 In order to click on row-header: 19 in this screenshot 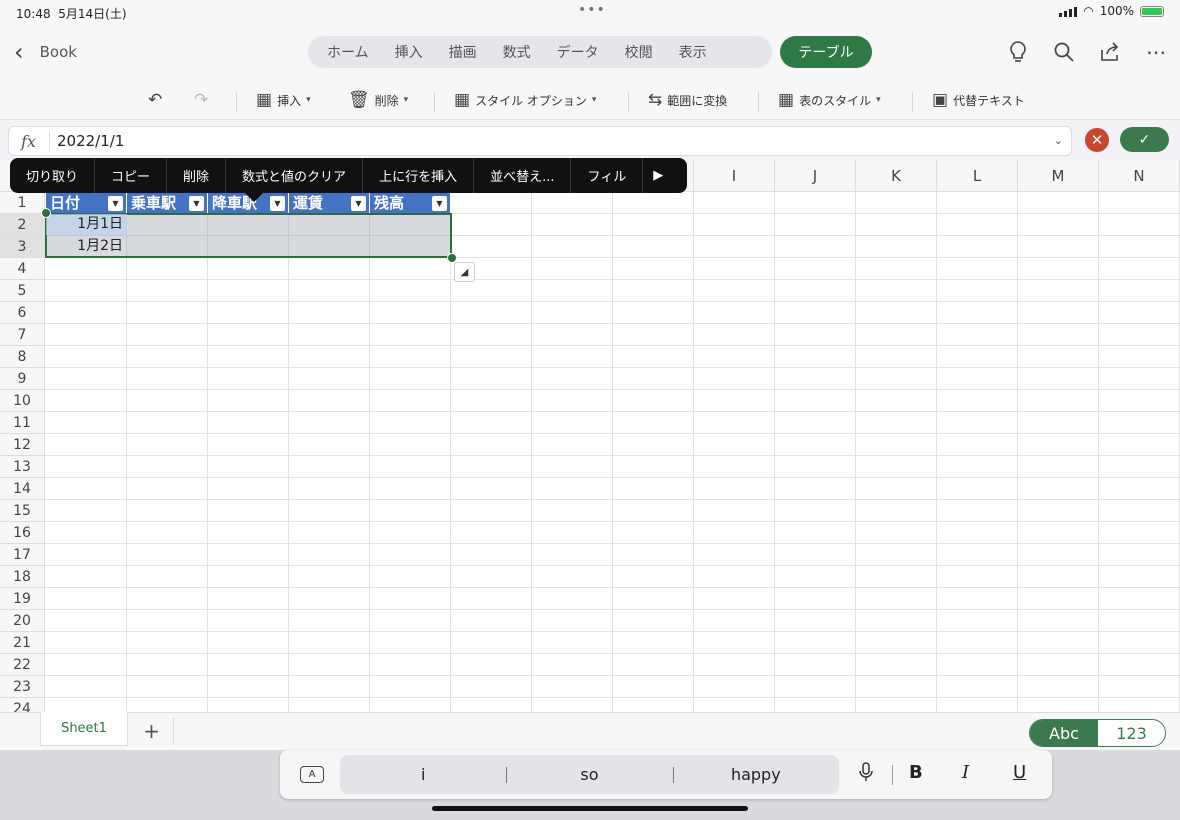, I will do `click(22, 599)`.